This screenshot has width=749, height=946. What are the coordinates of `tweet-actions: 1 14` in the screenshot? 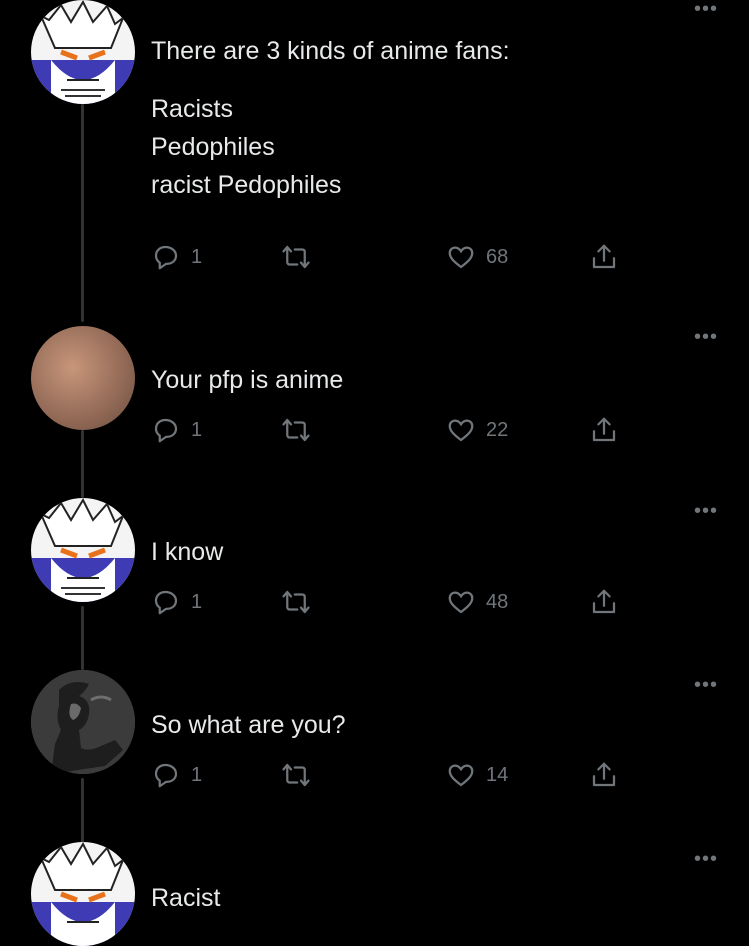 It's located at (391, 775).